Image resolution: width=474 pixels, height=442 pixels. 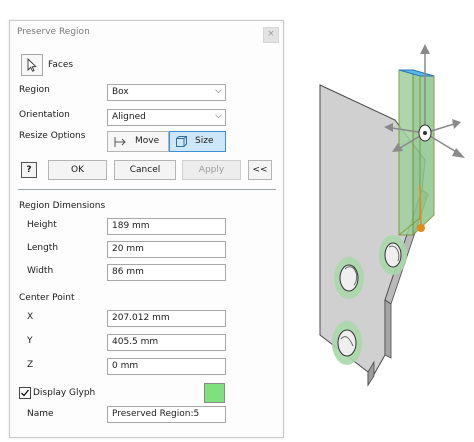 I want to click on part-edge-face, so click(x=388, y=329).